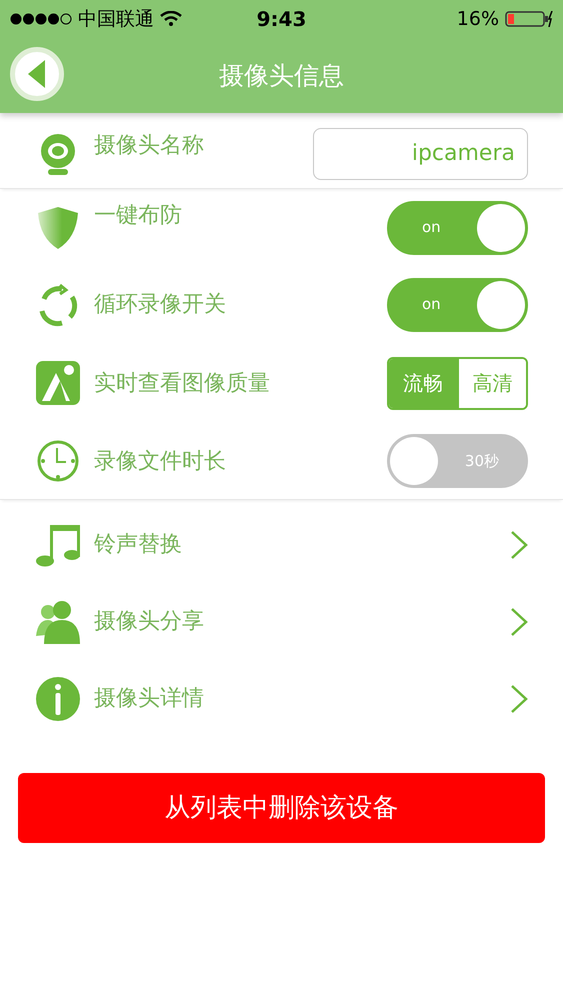  Describe the element at coordinates (281, 808) in the screenshot. I see `delete-device-button: 从列表中删除该设备` at that location.